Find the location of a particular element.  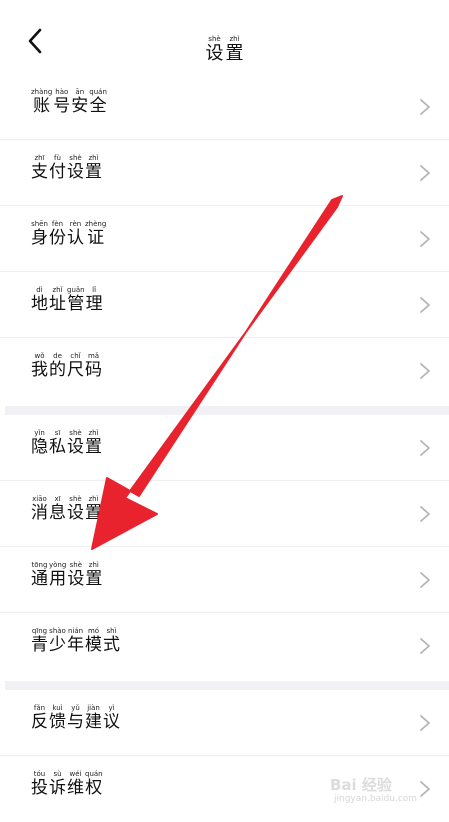

ruby-char: xī 息 is located at coordinates (57, 509).